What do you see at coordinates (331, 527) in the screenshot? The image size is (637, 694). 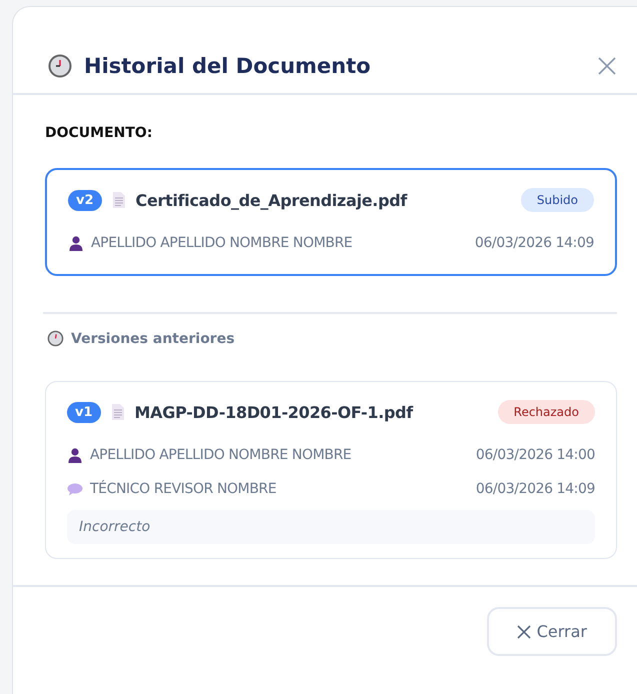 I see `comment-text: Incorrecto` at bounding box center [331, 527].